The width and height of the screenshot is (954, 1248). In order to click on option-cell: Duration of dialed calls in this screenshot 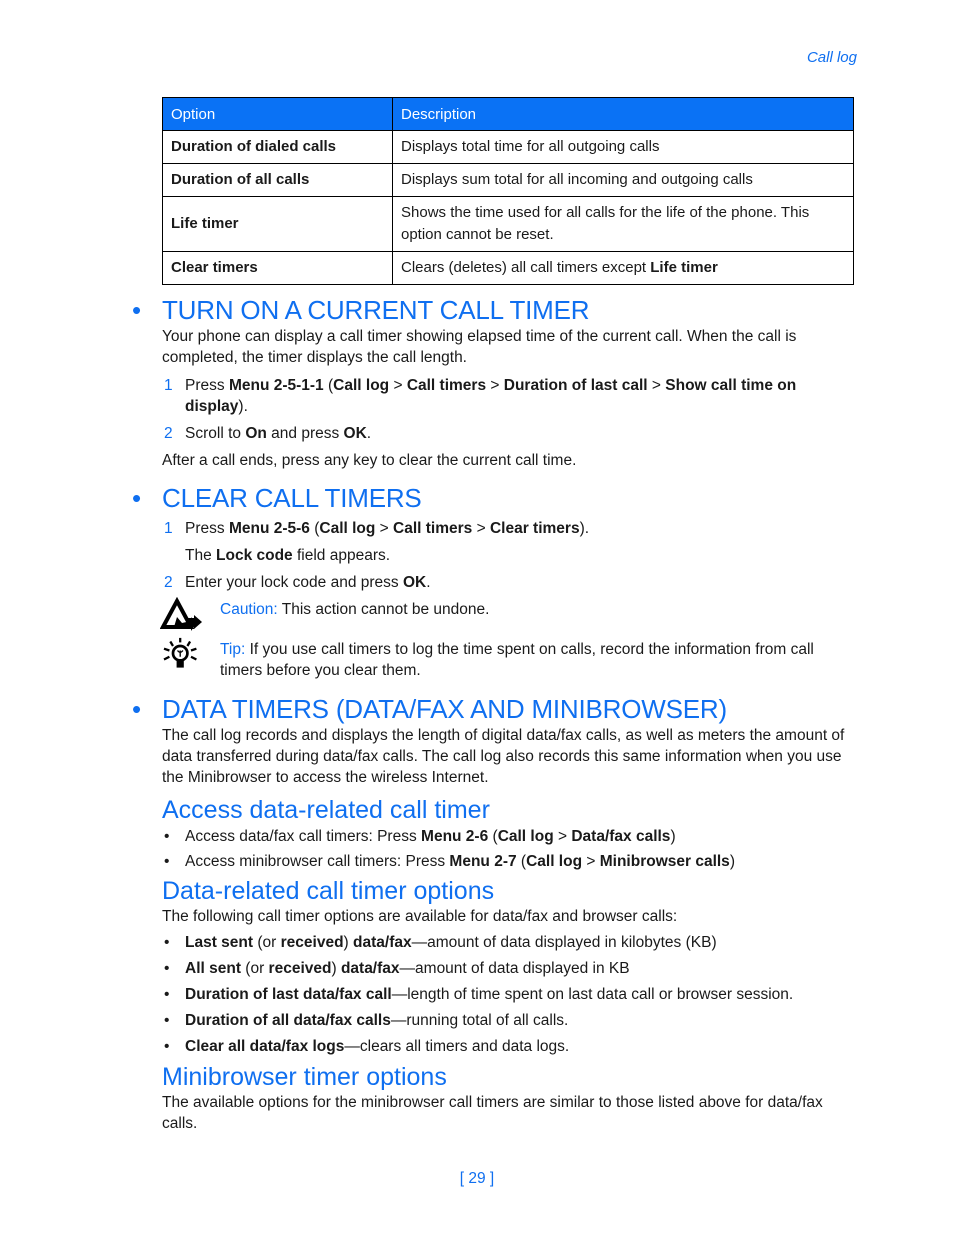, I will do `click(277, 147)`.